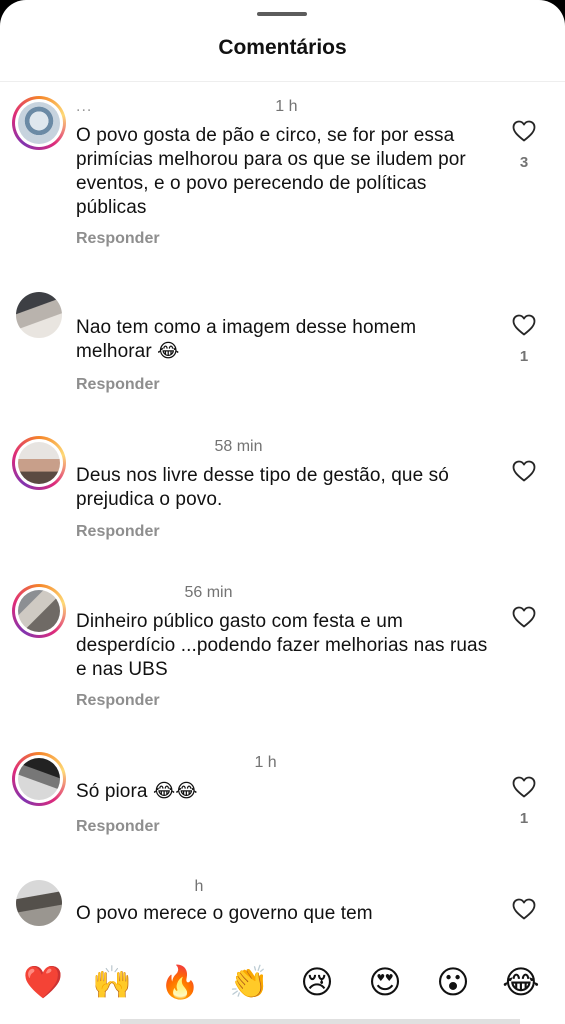 The image size is (565, 1024). Describe the element at coordinates (282, 47) in the screenshot. I see `sheet-title: Comentários` at that location.